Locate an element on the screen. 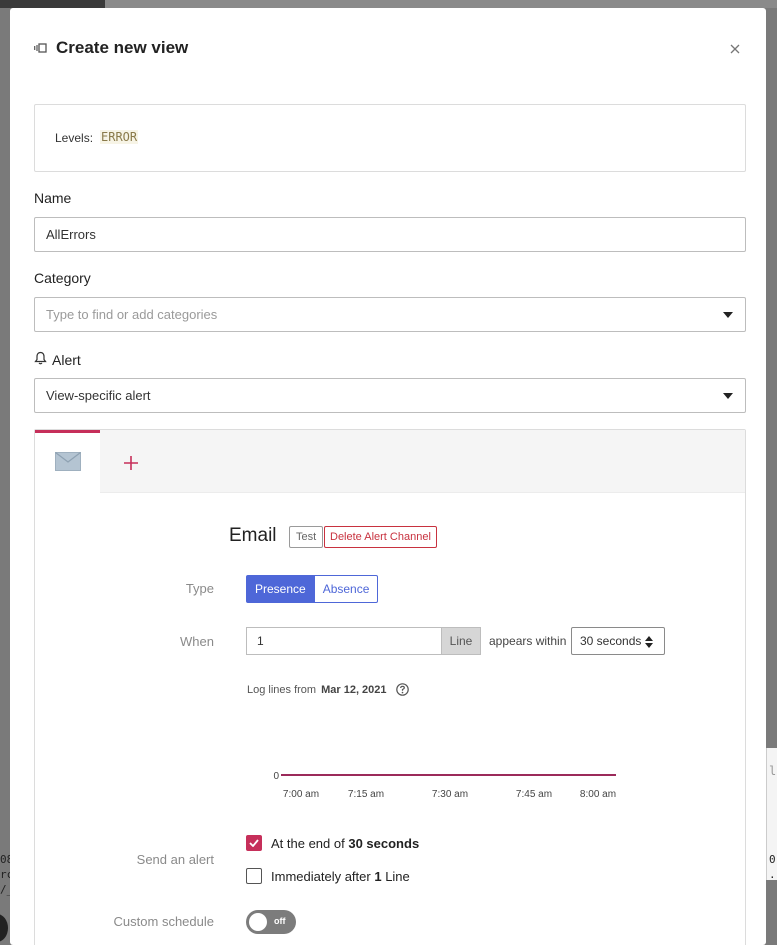  option-immediately: Immediately after 1 Line is located at coordinates (328, 876).